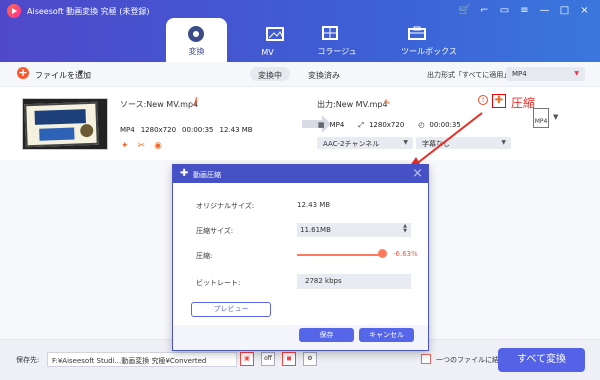  What do you see at coordinates (310, 359) in the screenshot?
I see `settings-icon: ⚙` at bounding box center [310, 359].